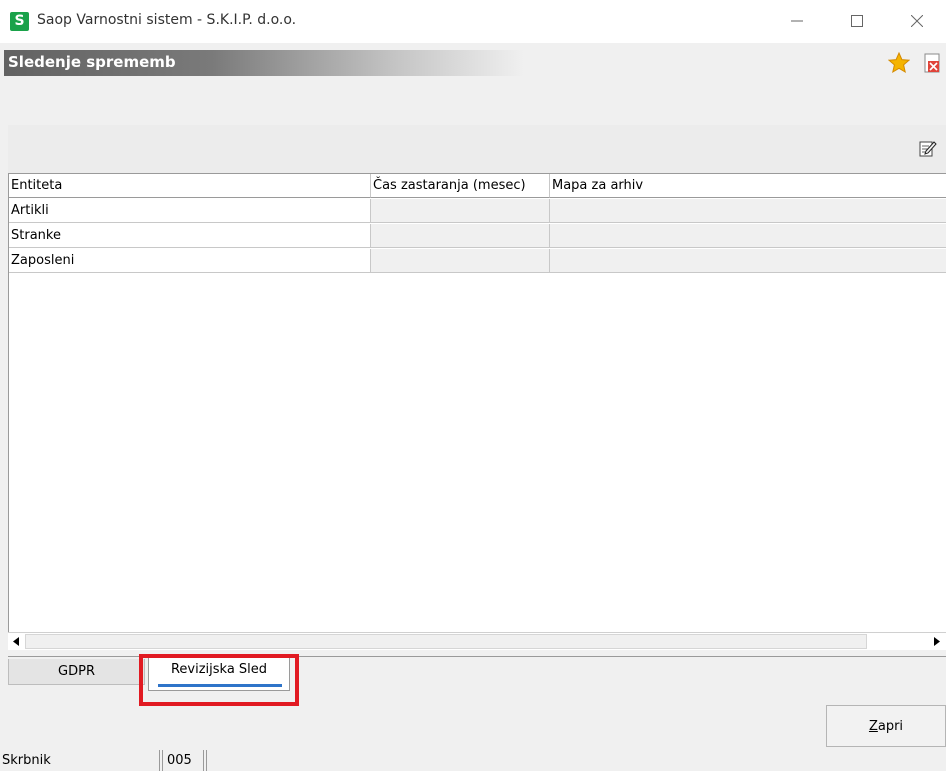 Image resolution: width=946 pixels, height=771 pixels. I want to click on close-button-accelerator: Z, so click(873, 726).